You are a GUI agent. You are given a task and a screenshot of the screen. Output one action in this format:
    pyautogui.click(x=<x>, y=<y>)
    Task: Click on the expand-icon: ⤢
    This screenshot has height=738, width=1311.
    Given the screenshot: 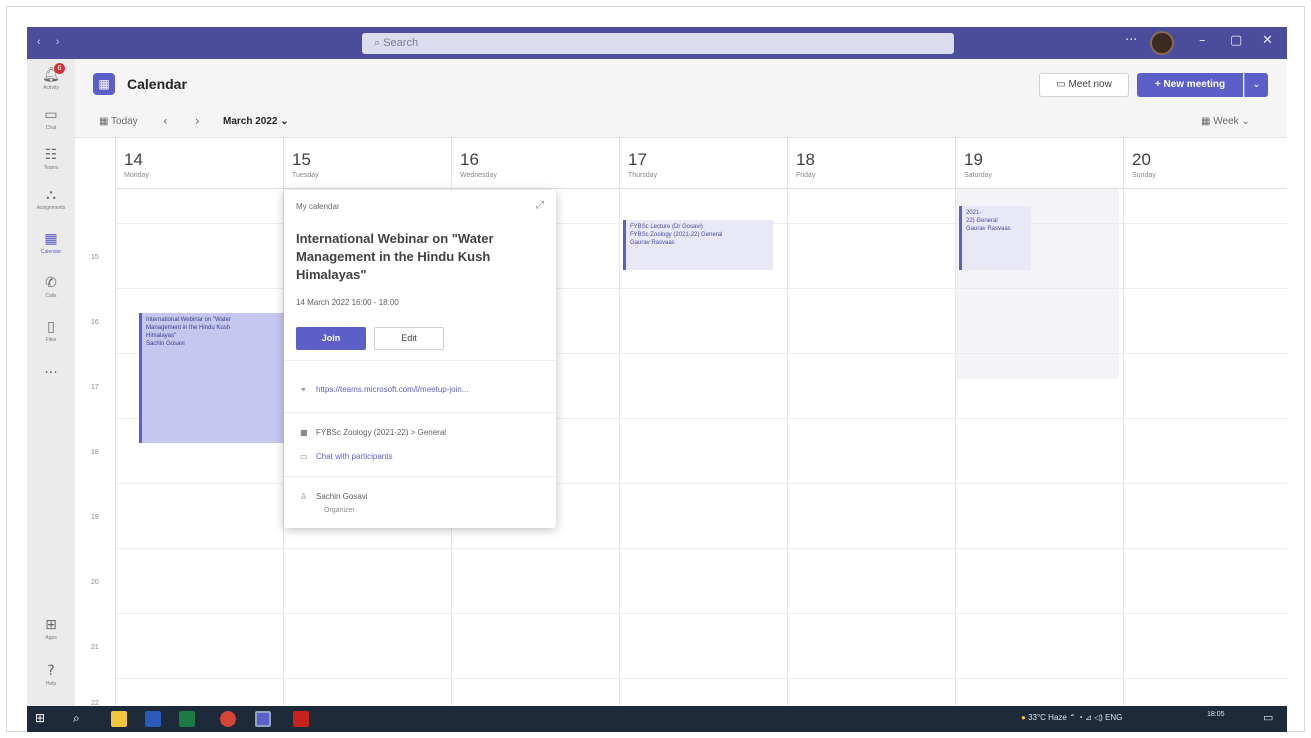 What is the action you would take?
    pyautogui.click(x=540, y=205)
    